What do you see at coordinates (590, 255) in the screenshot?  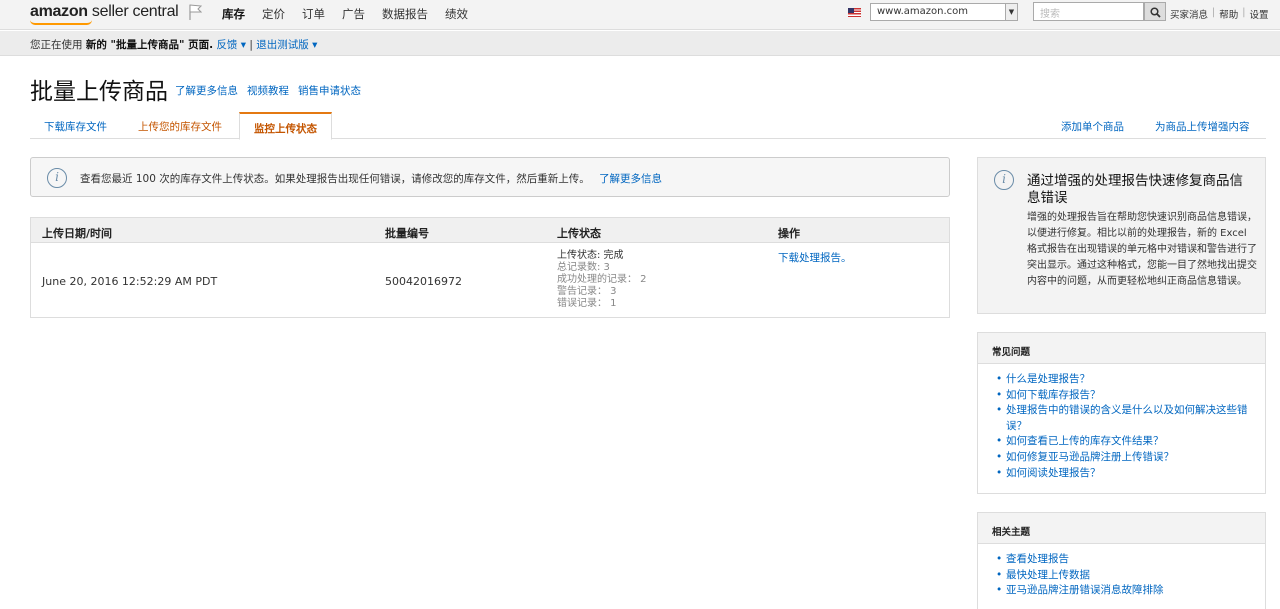 I see `status-main: 上传状态: 完成` at bounding box center [590, 255].